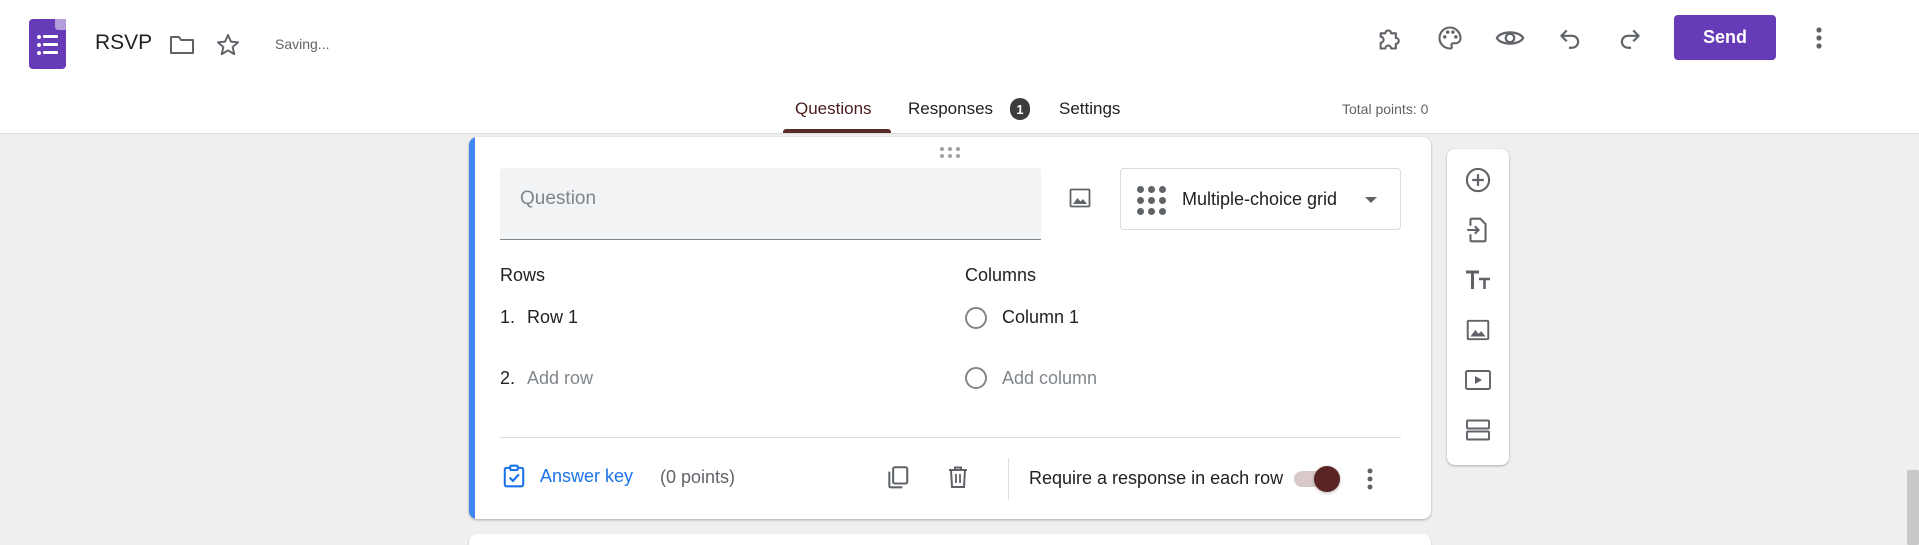 The image size is (1919, 545). What do you see at coordinates (182, 44) in the screenshot?
I see `folder-icon` at bounding box center [182, 44].